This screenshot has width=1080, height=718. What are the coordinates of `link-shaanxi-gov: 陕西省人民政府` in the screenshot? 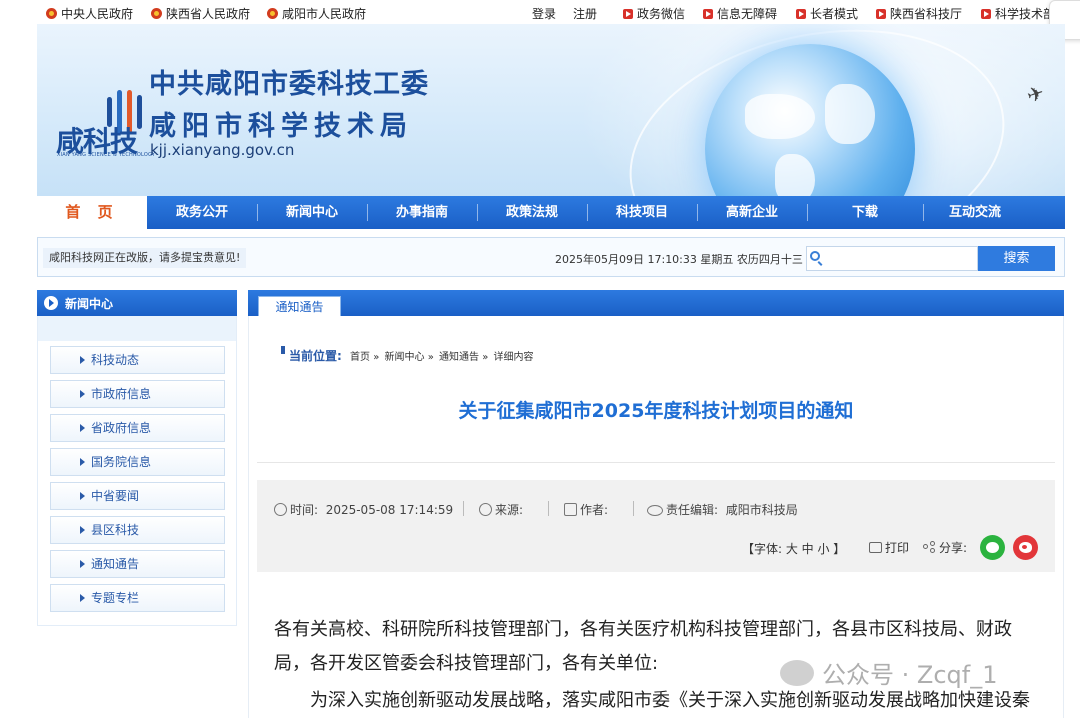 It's located at (200, 13).